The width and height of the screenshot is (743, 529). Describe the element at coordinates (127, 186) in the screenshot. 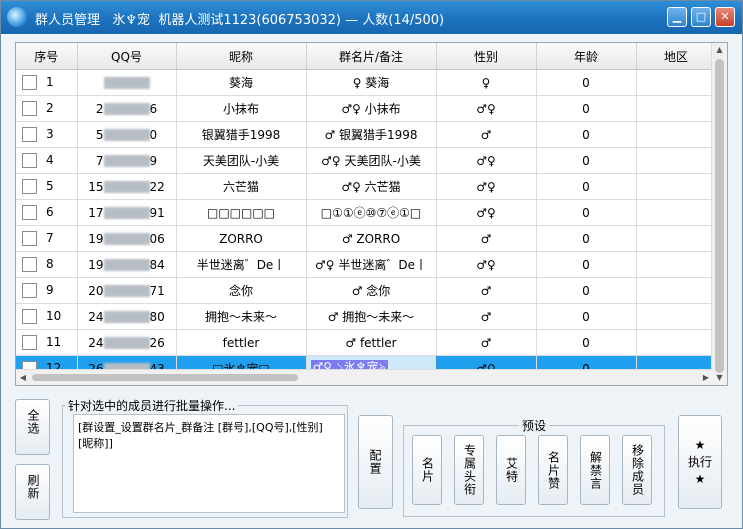

I see `qq-cell: 15 22` at that location.